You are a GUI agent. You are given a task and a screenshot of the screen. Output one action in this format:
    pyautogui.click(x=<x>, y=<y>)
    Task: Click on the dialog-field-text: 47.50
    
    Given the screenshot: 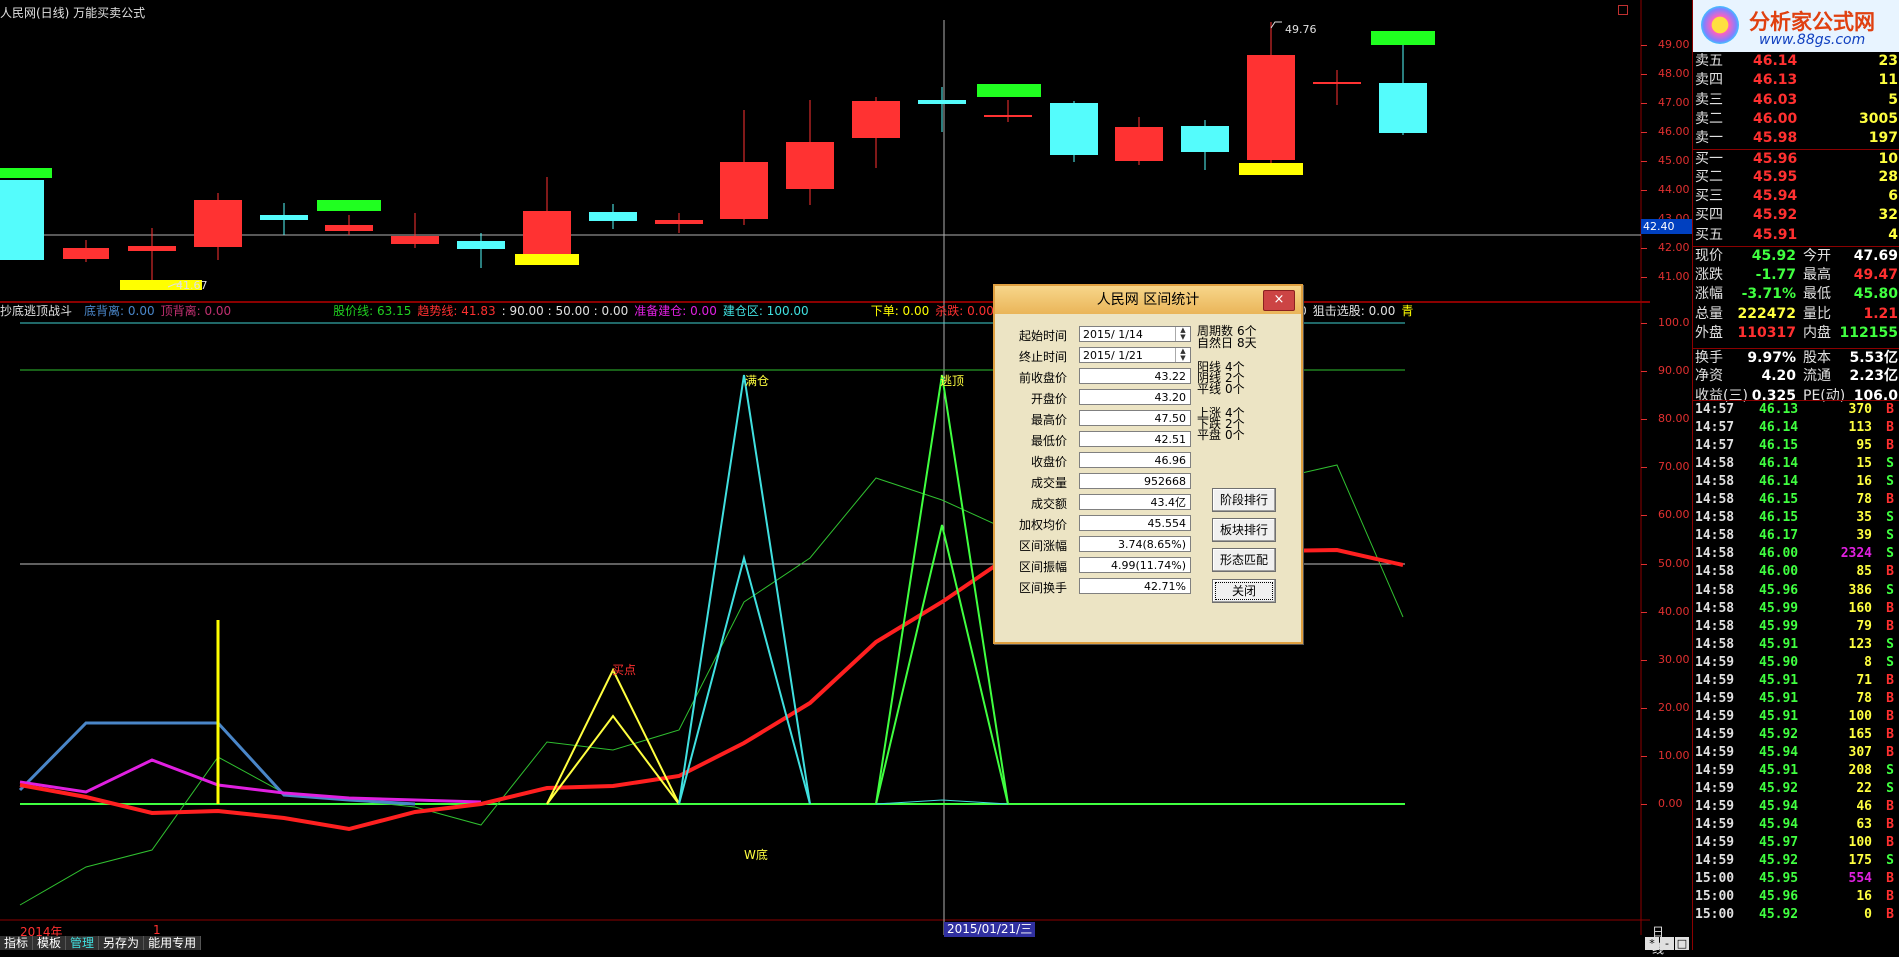 What is the action you would take?
    pyautogui.click(x=1170, y=418)
    